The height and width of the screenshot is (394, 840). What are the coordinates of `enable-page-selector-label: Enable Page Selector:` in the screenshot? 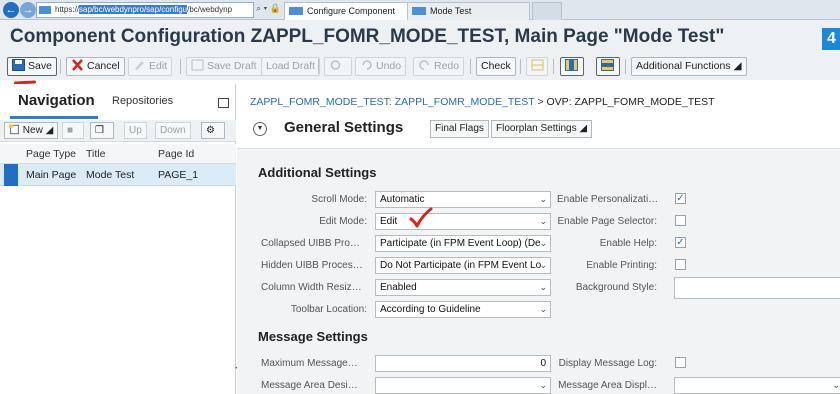 It's located at (607, 221).